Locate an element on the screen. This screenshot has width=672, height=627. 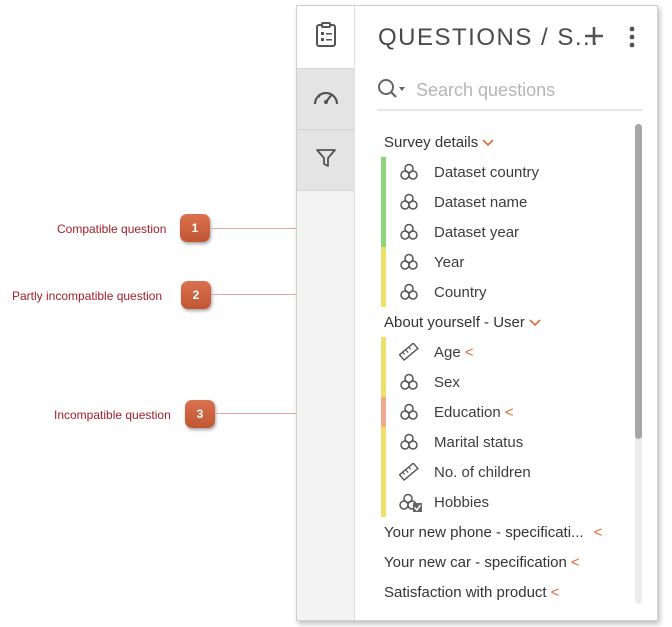
search-input is located at coordinates (526, 90).